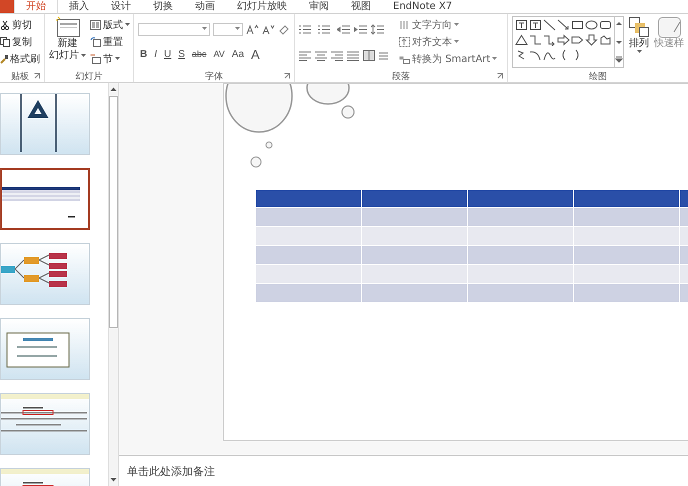 The height and width of the screenshot is (486, 688). What do you see at coordinates (113, 480) in the screenshot?
I see `scroll-down-icon` at bounding box center [113, 480].